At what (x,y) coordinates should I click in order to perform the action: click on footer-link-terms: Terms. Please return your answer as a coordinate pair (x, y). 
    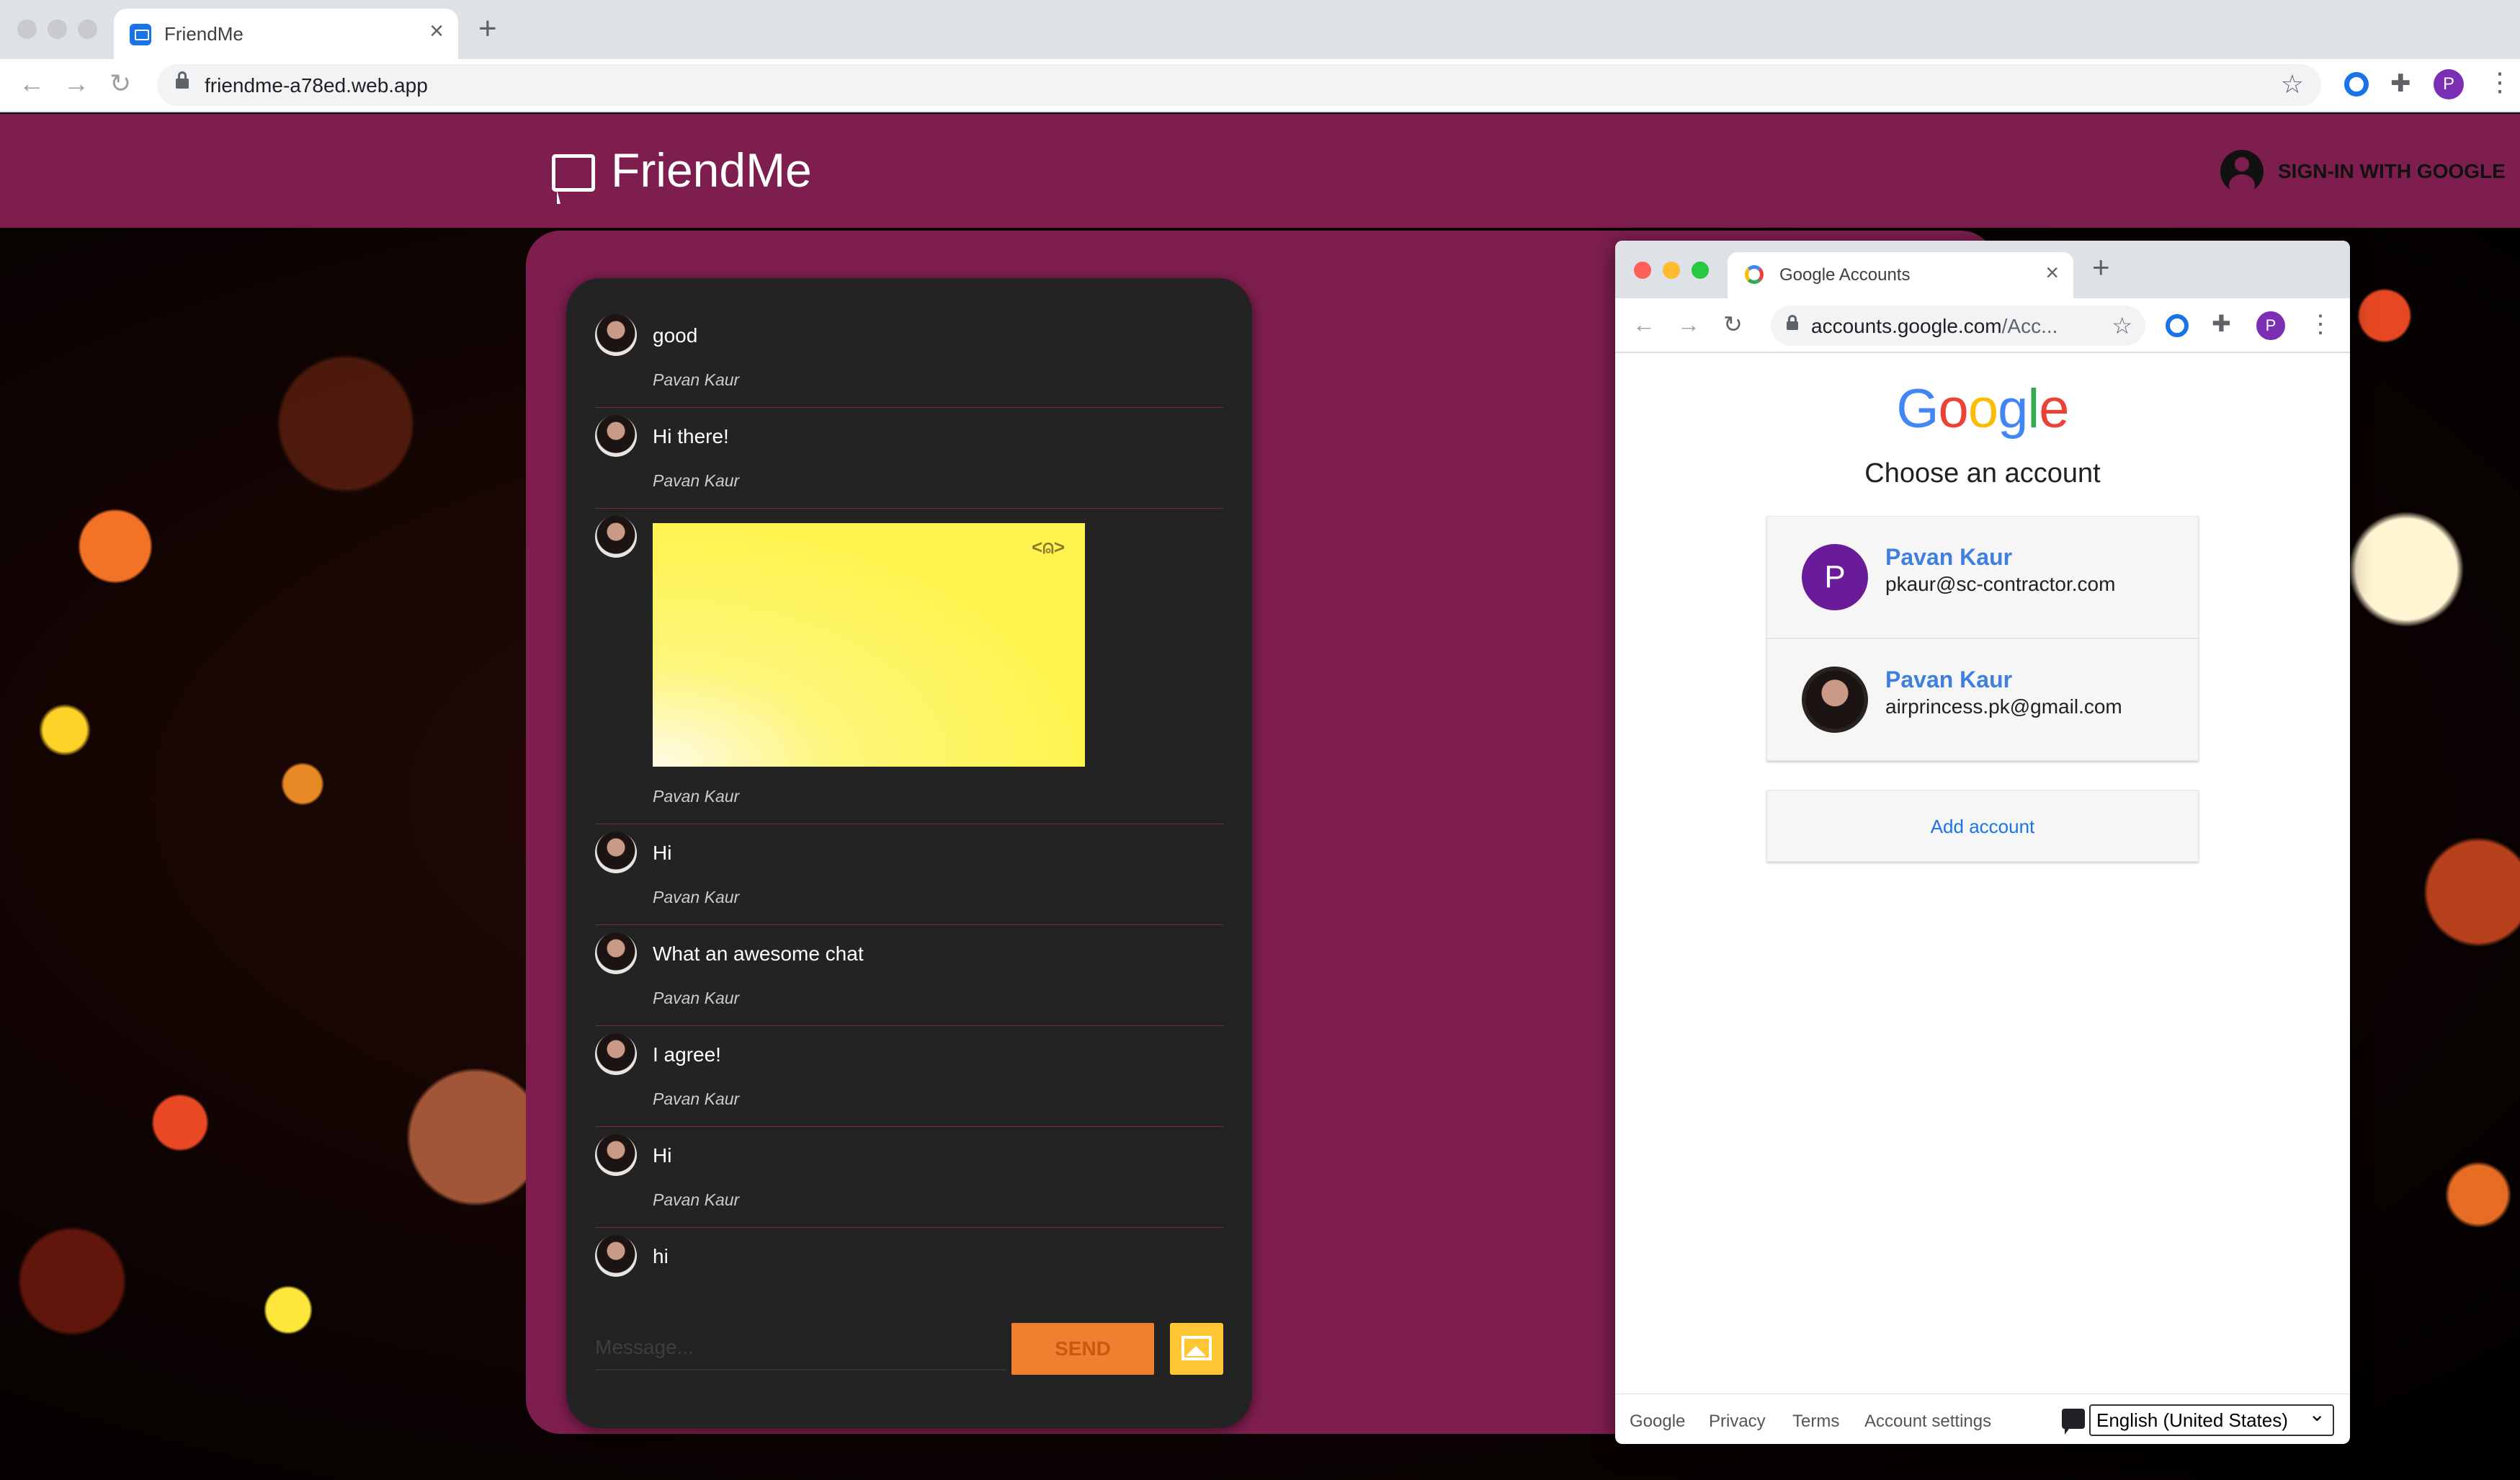
    Looking at the image, I should click on (1815, 1422).